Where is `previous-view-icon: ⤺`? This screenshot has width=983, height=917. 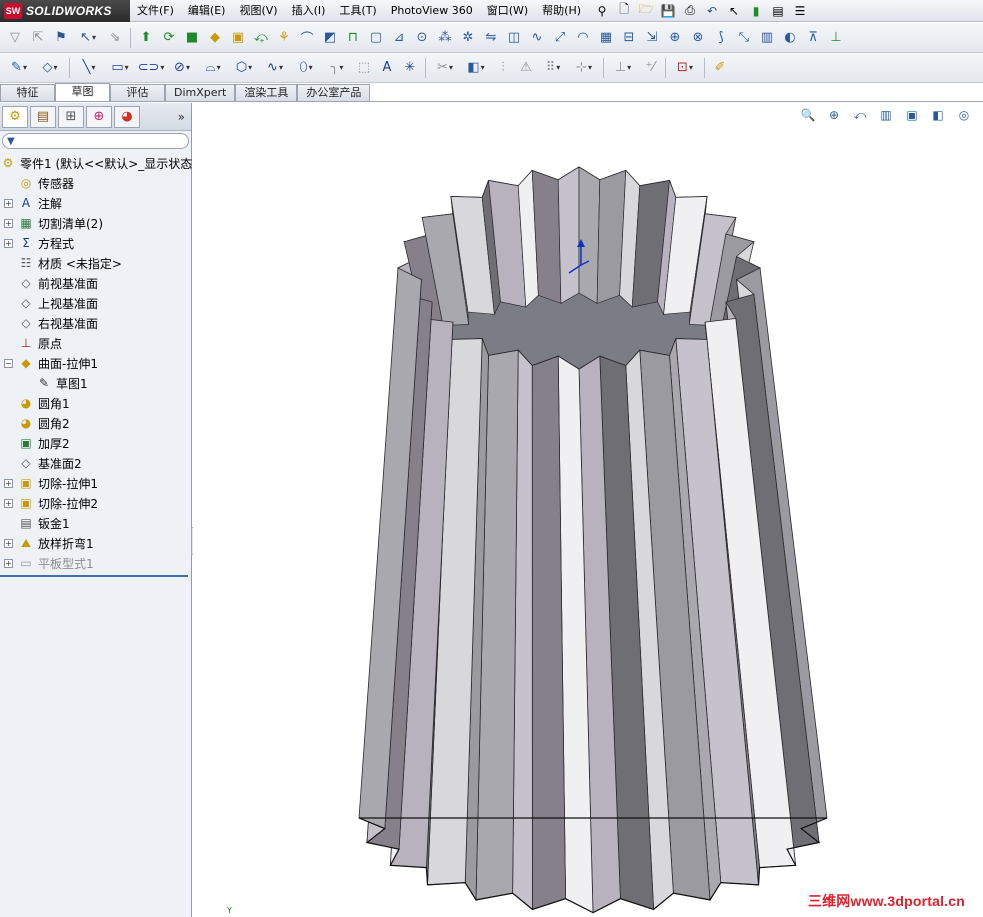 previous-view-icon: ⤺ is located at coordinates (860, 115).